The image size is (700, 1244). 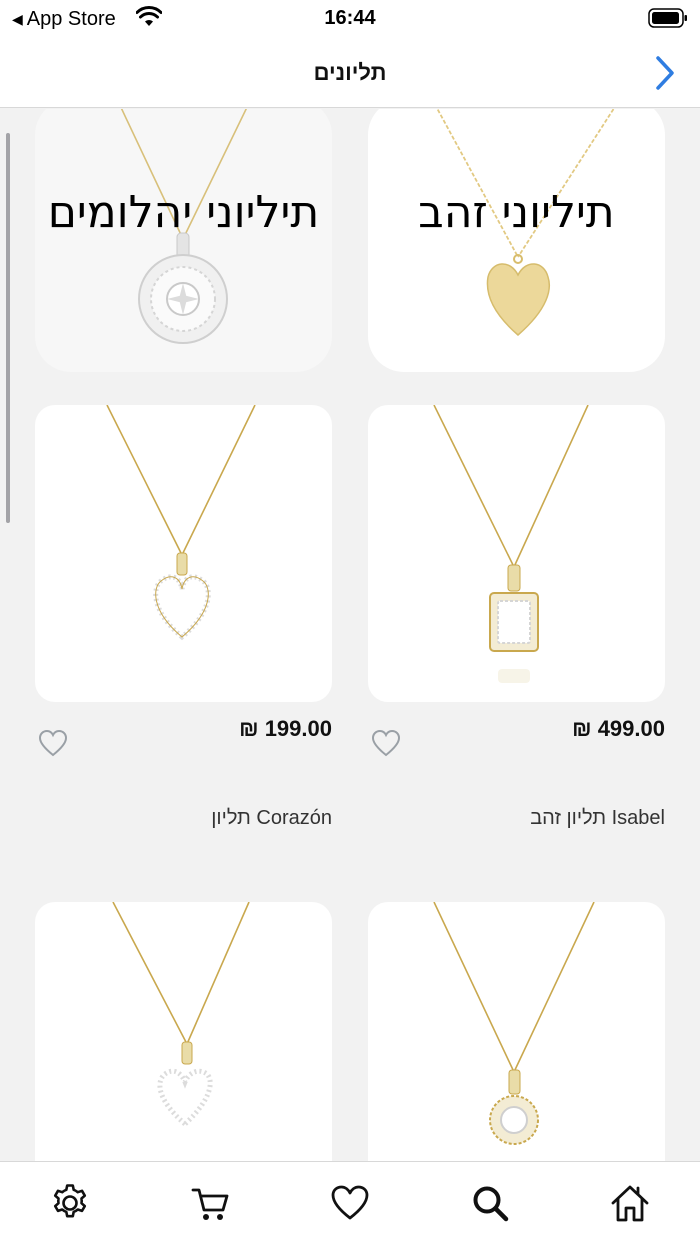 What do you see at coordinates (618, 728) in the screenshot?
I see `product-price: ₪ 499.00` at bounding box center [618, 728].